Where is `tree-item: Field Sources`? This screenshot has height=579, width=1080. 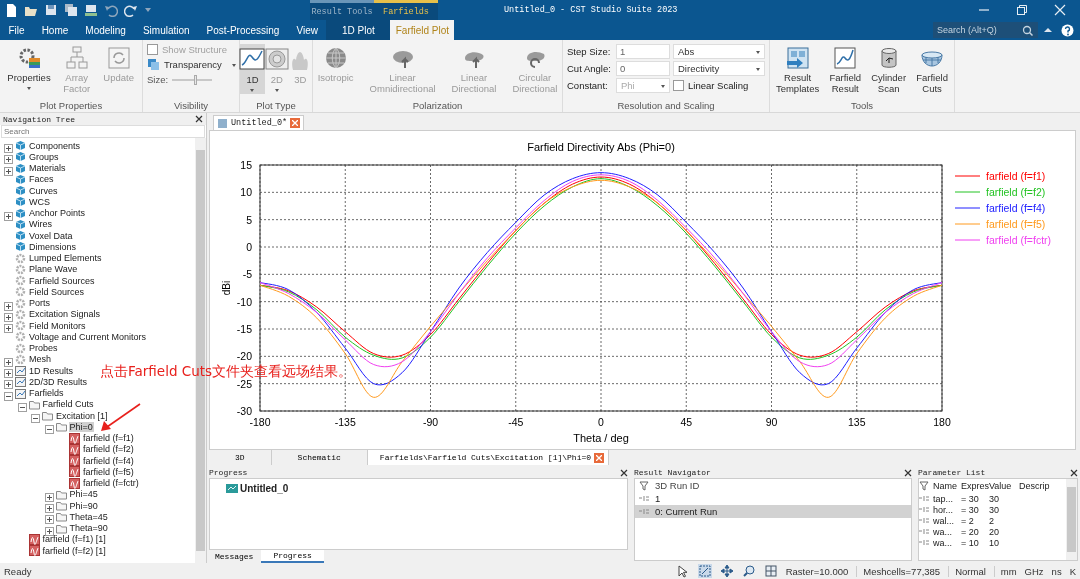 tree-item: Field Sources is located at coordinates (57, 291).